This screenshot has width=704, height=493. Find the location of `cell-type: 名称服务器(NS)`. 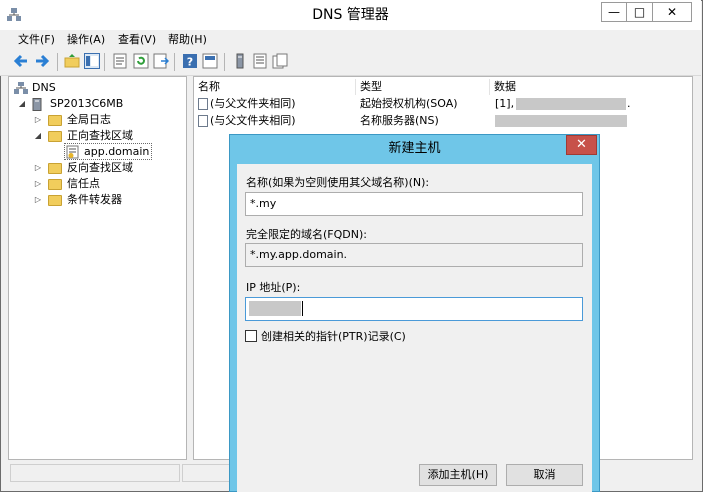

cell-type: 名称服务器(NS) is located at coordinates (399, 120).